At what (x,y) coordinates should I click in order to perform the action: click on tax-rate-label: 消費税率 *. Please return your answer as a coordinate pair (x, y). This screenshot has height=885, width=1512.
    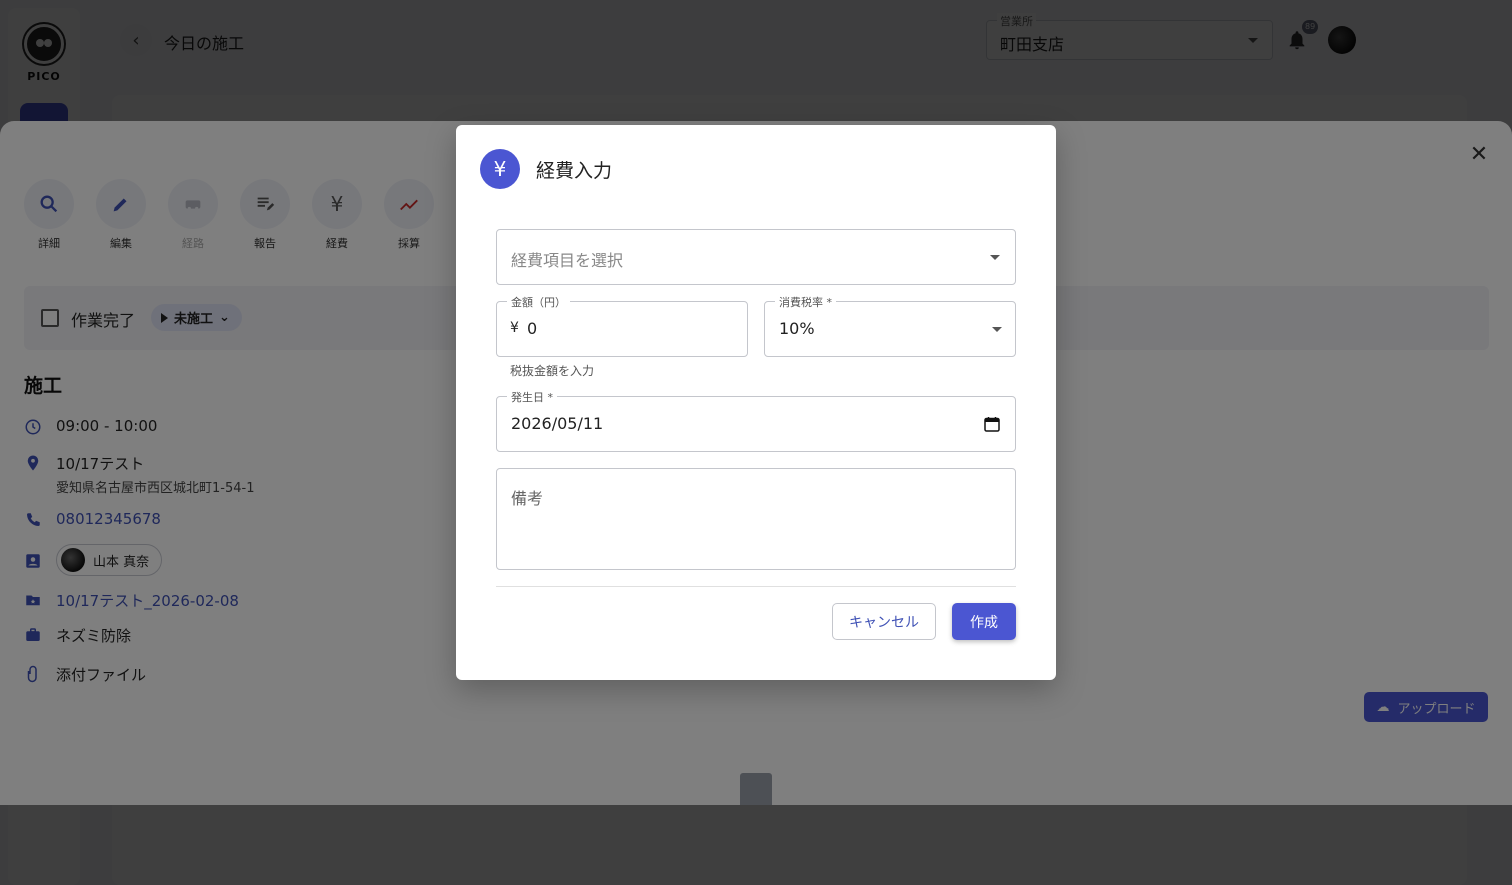
    Looking at the image, I should click on (805, 302).